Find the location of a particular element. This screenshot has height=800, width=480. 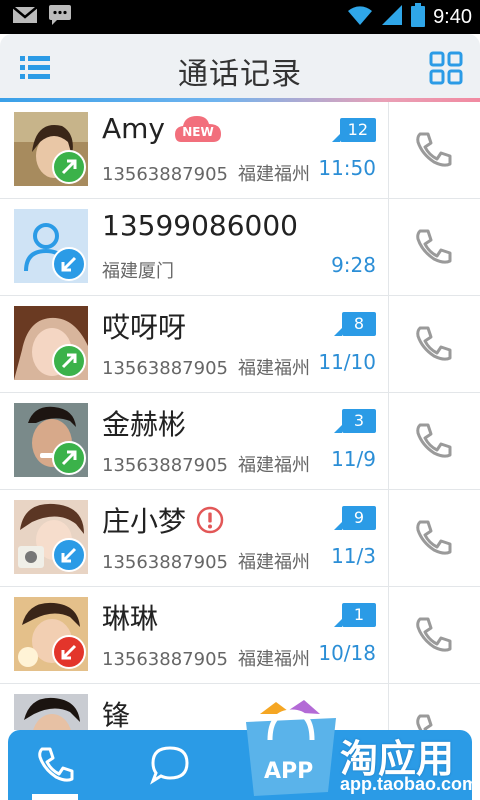

contact-details: 福建厦门 is located at coordinates (138, 270).